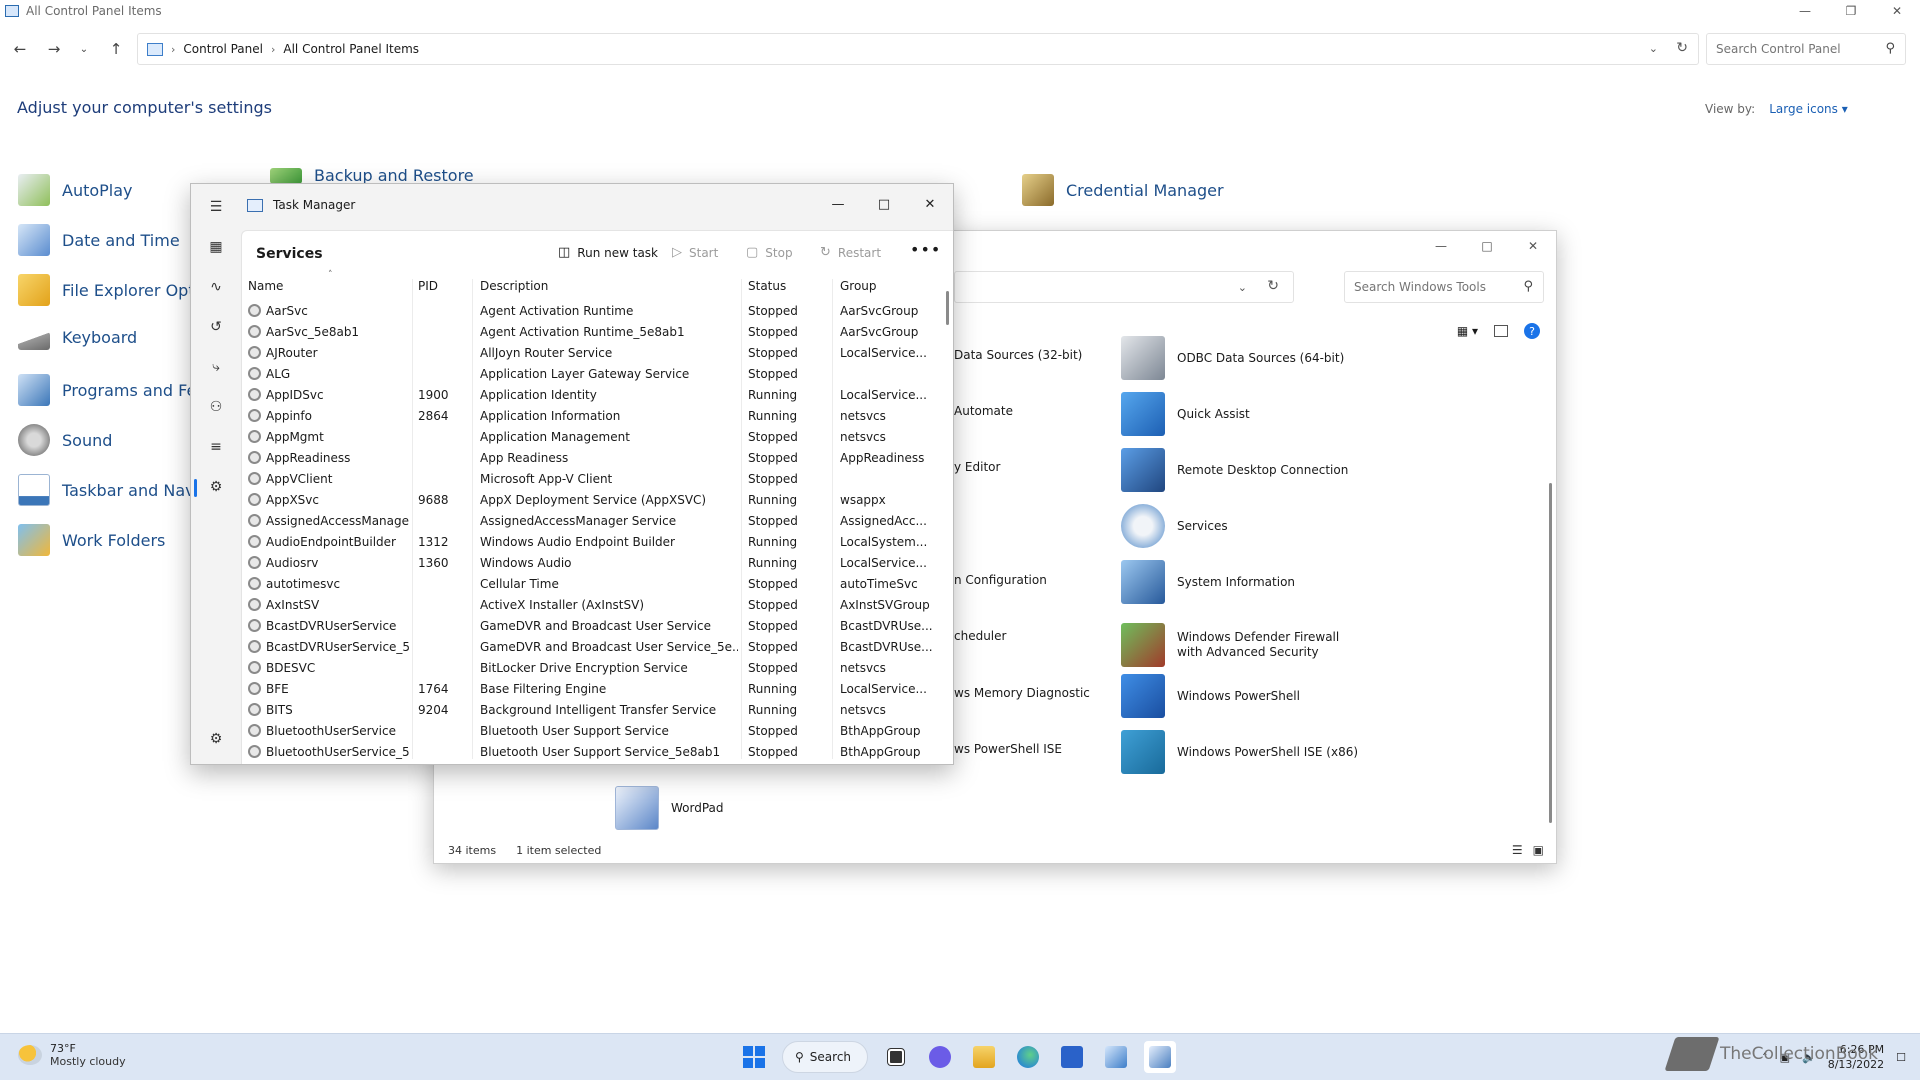 The image size is (1920, 1080). I want to click on hamburger-menu-icon: ☰, so click(216, 207).